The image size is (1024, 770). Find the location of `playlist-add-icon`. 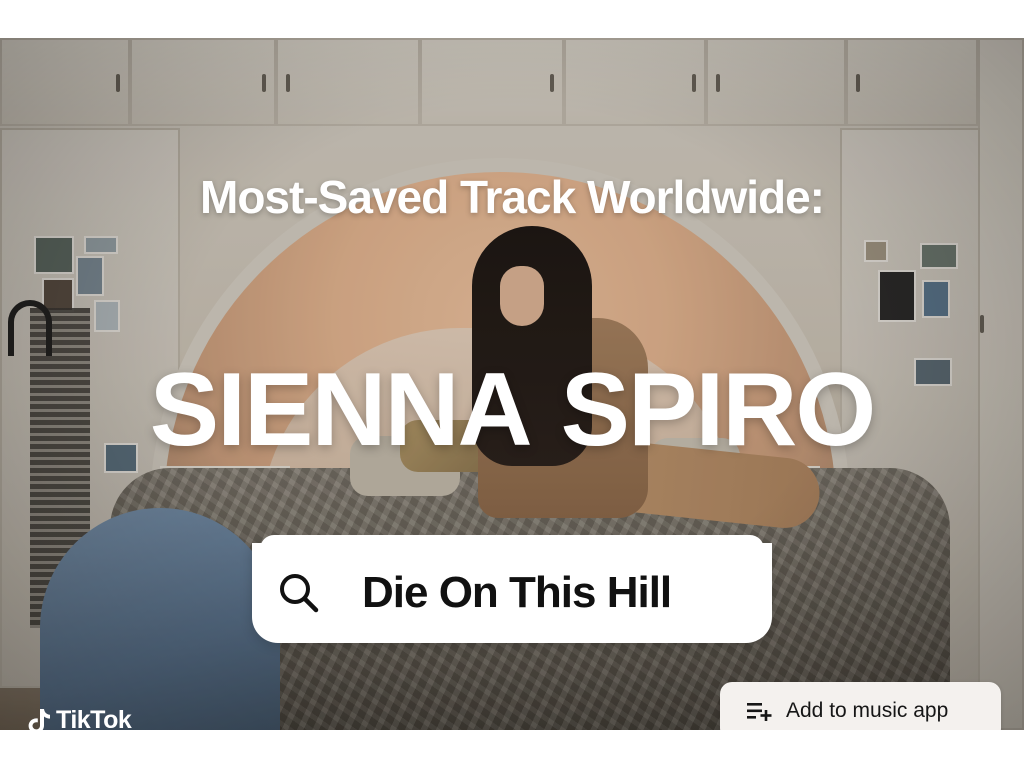

playlist-add-icon is located at coordinates (759, 712).